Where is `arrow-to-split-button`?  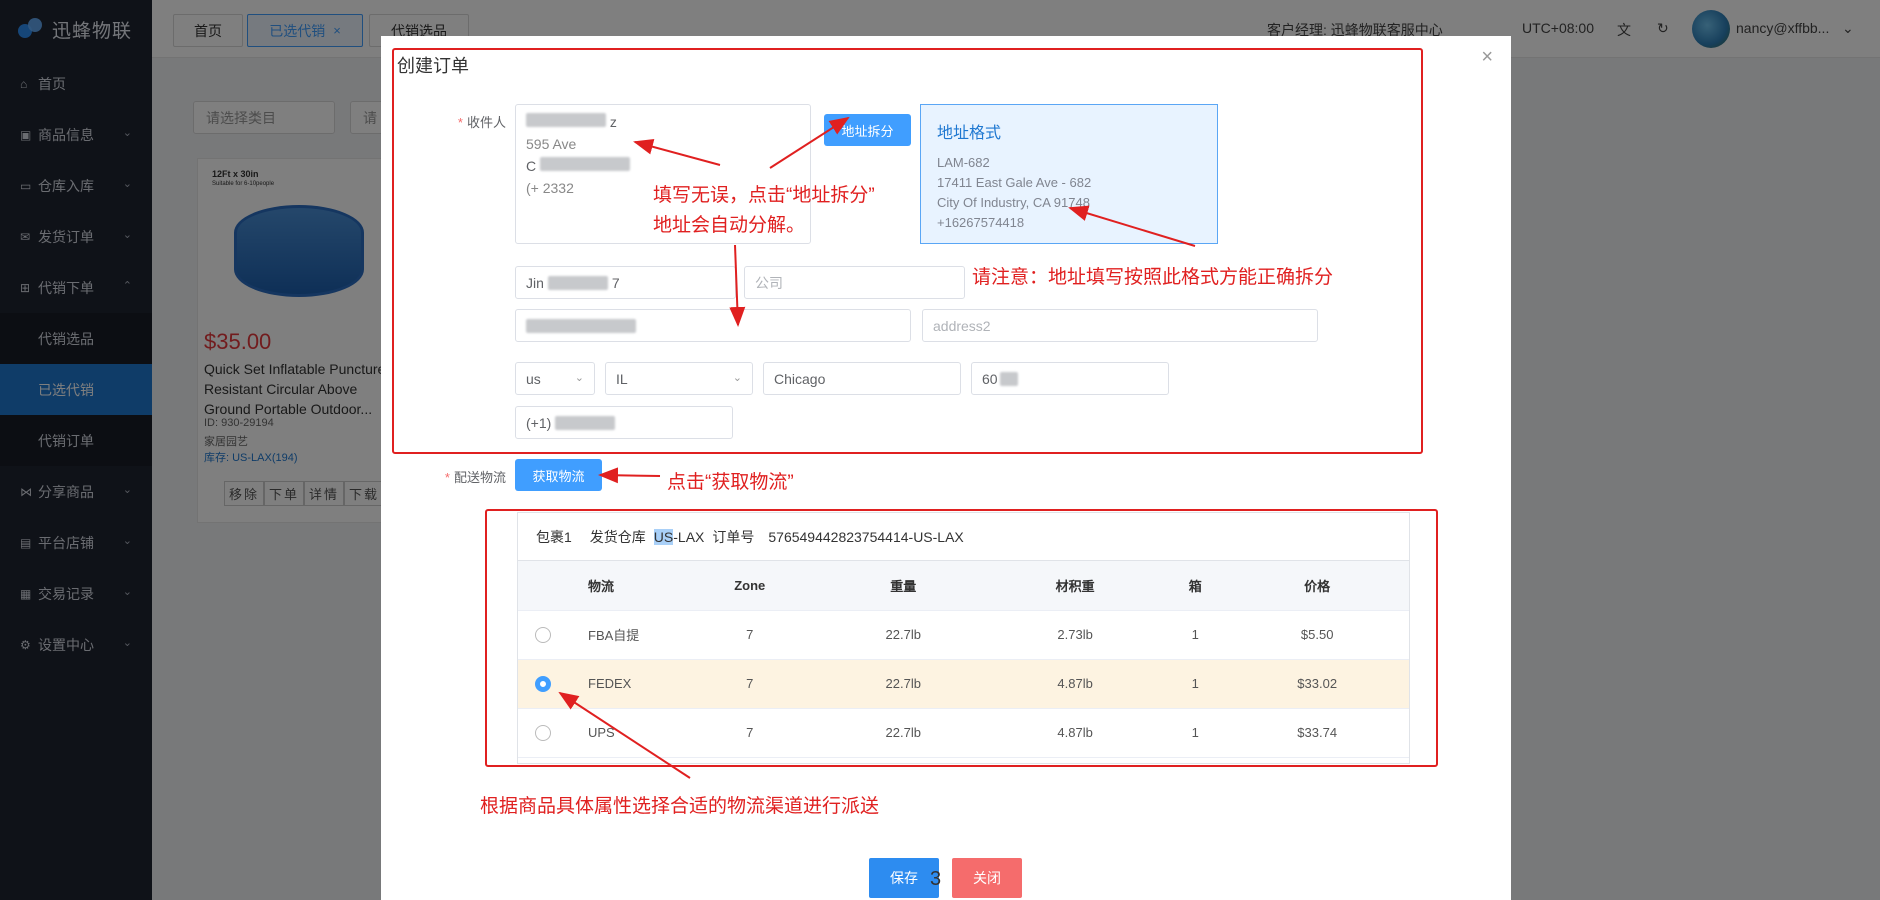 arrow-to-split-button is located at coordinates (809, 142).